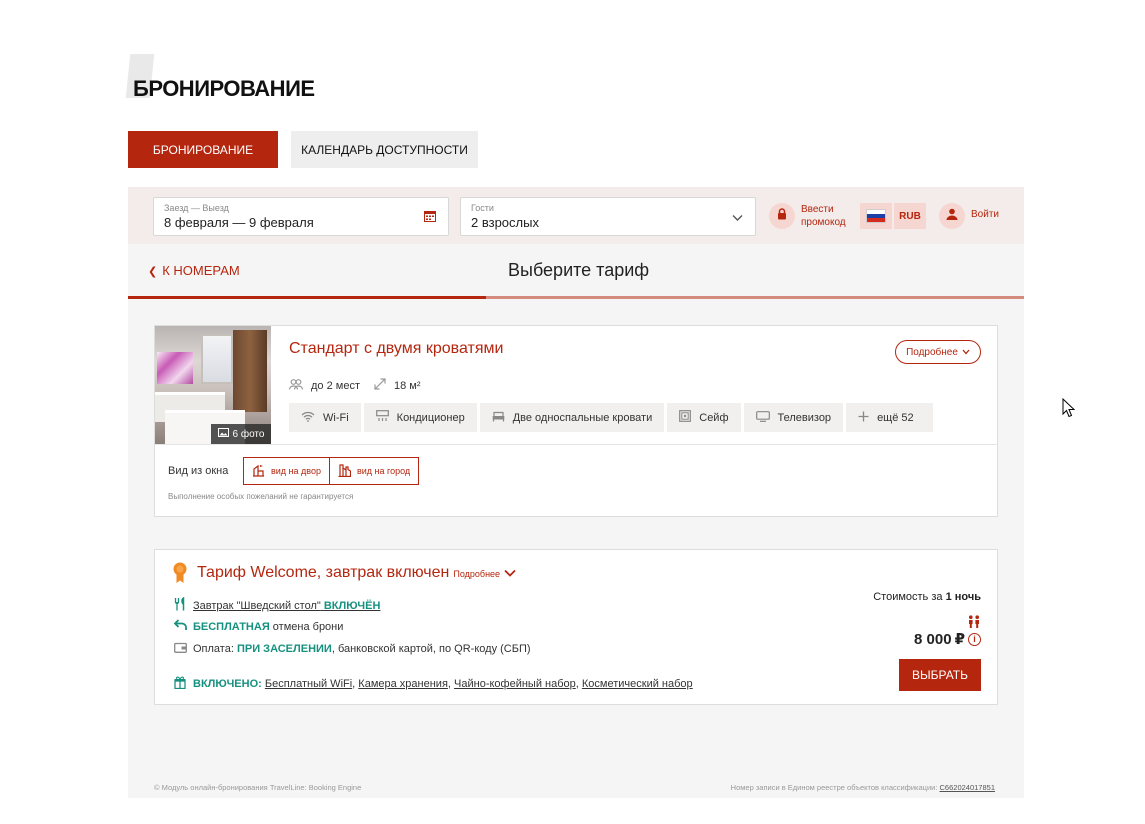 Image resolution: width=1145 pixels, height=824 pixels. I want to click on tariff-details-link: Подробнее, so click(476, 574).